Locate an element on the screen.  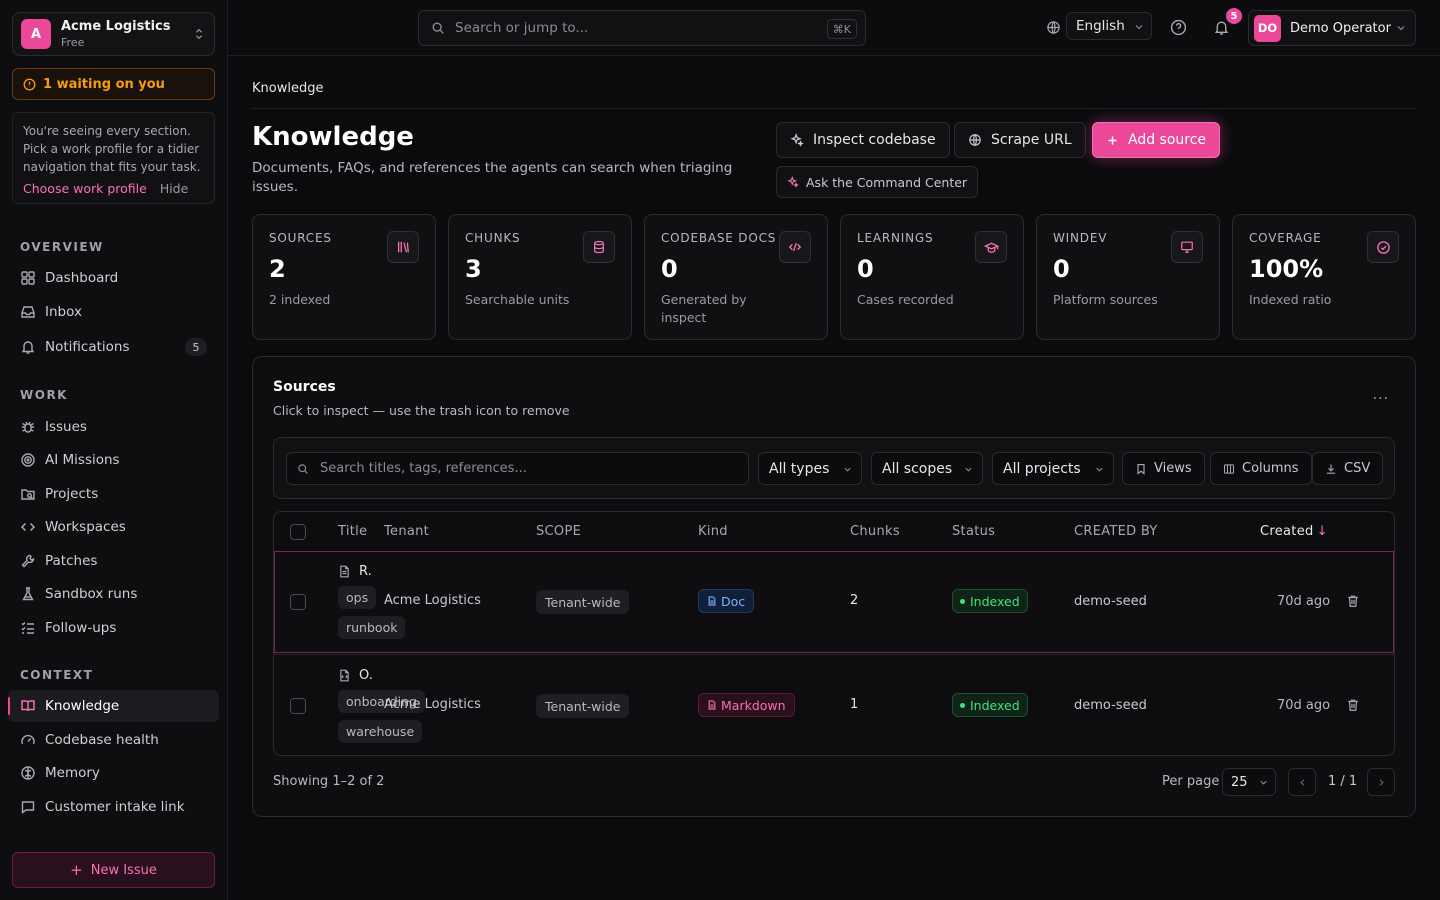
sidebar-item-projects: Projects is located at coordinates (113, 494).